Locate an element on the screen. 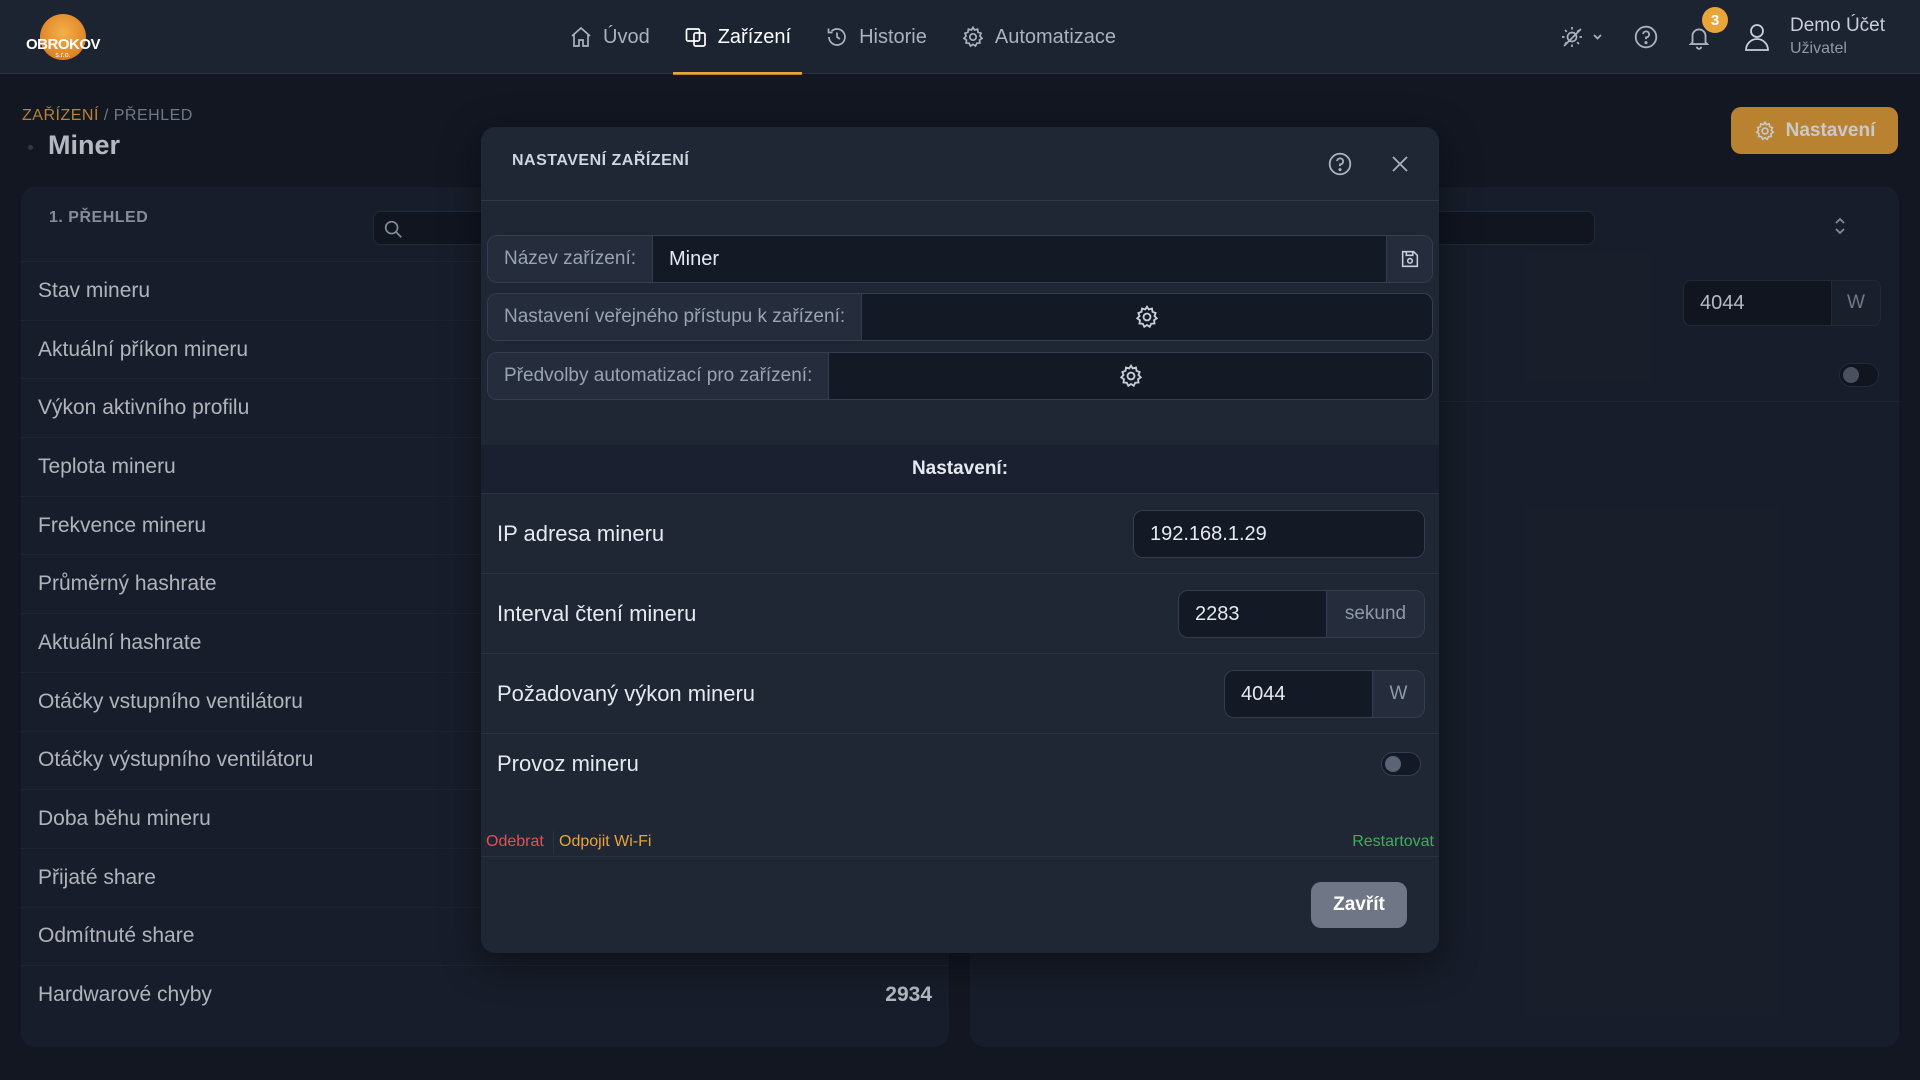  disconnect-wifi-button: Odpojit Wi-Fi is located at coordinates (605, 842).